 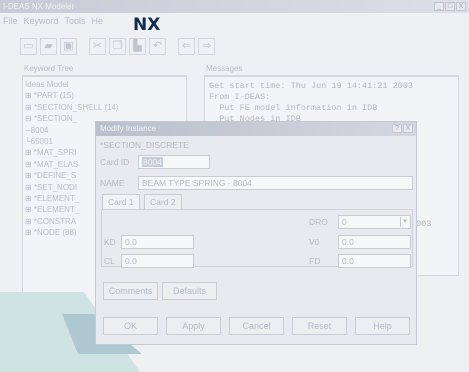 I want to click on cl-field: 0.0, so click(x=157, y=261).